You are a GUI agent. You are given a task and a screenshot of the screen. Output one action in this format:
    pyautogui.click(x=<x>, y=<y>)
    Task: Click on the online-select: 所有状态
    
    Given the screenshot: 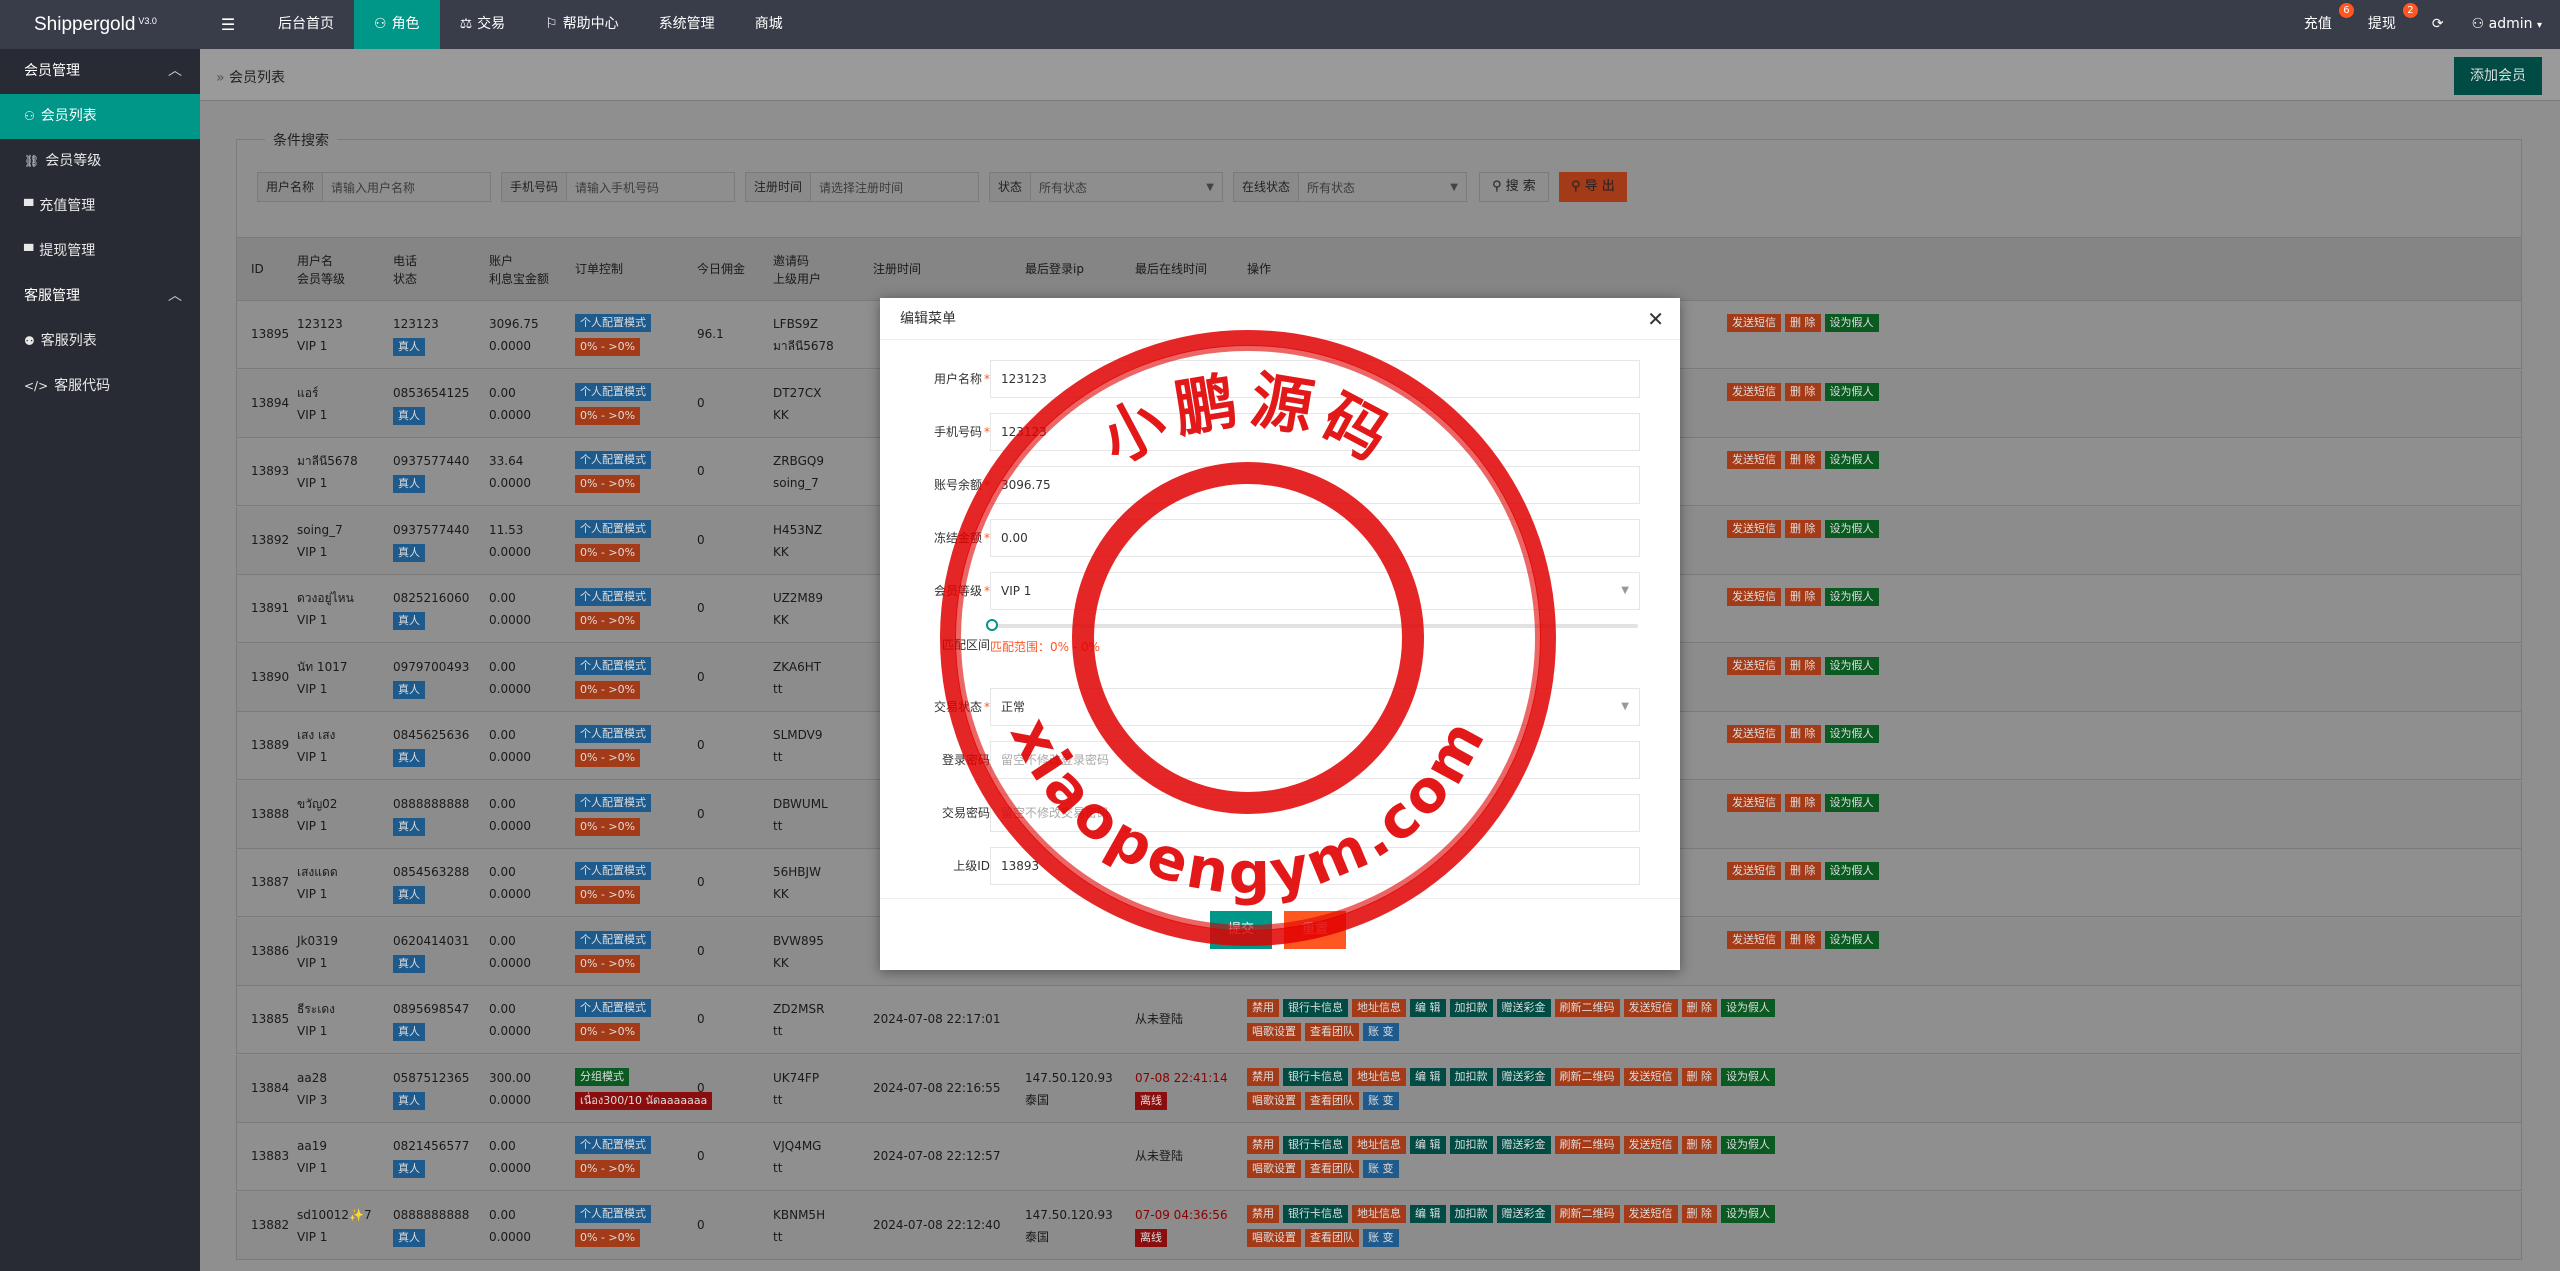 What is the action you would take?
    pyautogui.click(x=1374, y=187)
    